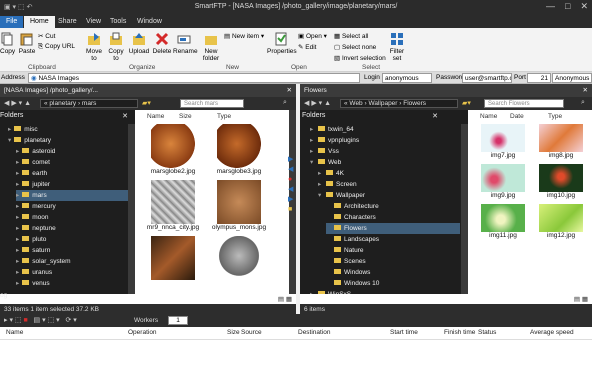  I want to click on folder-icon: ▰▾, so click(466, 103).